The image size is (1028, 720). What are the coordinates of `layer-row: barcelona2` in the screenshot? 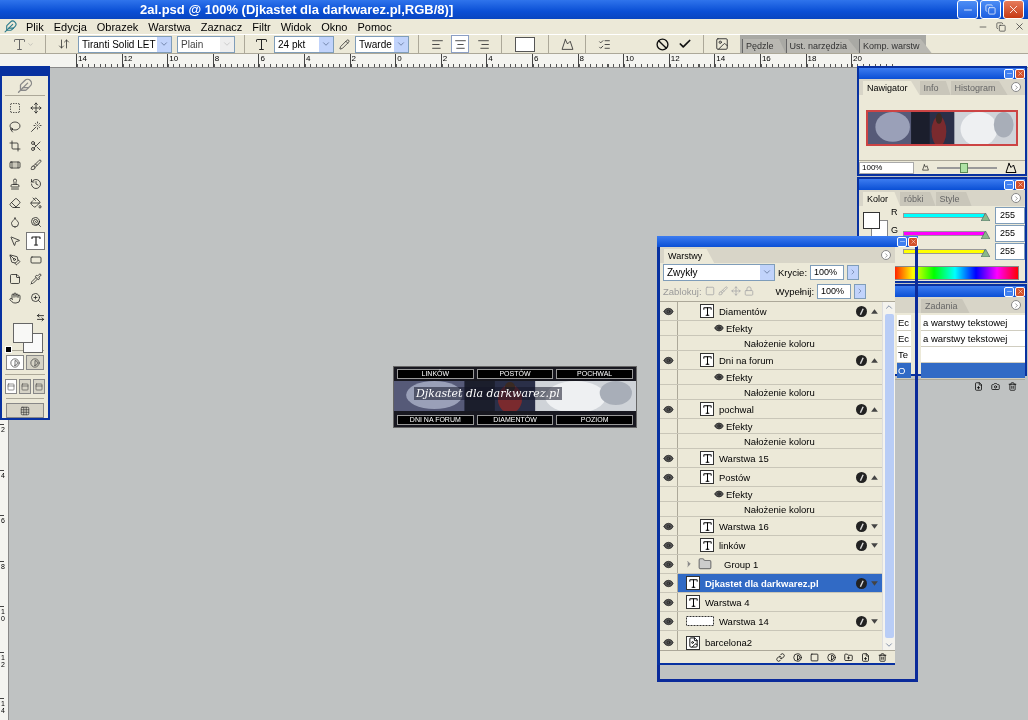 It's located at (771, 640).